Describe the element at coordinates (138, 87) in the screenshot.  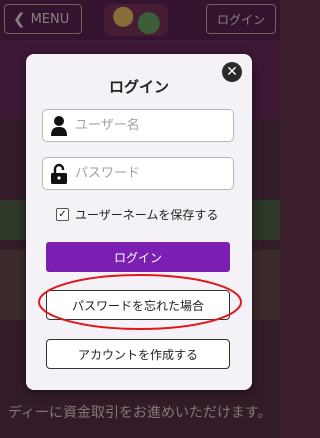
I see `modal-title: ログイン` at that location.